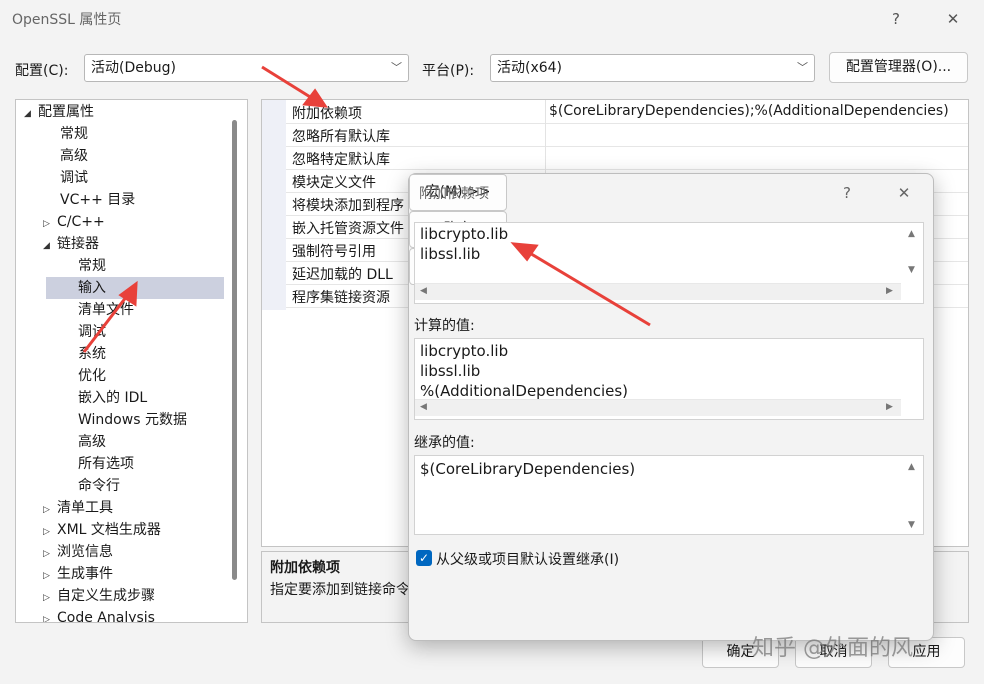 This screenshot has height=684, width=984. What do you see at coordinates (288, 83) in the screenshot?
I see `arrow-to-additional-dependencies` at bounding box center [288, 83].